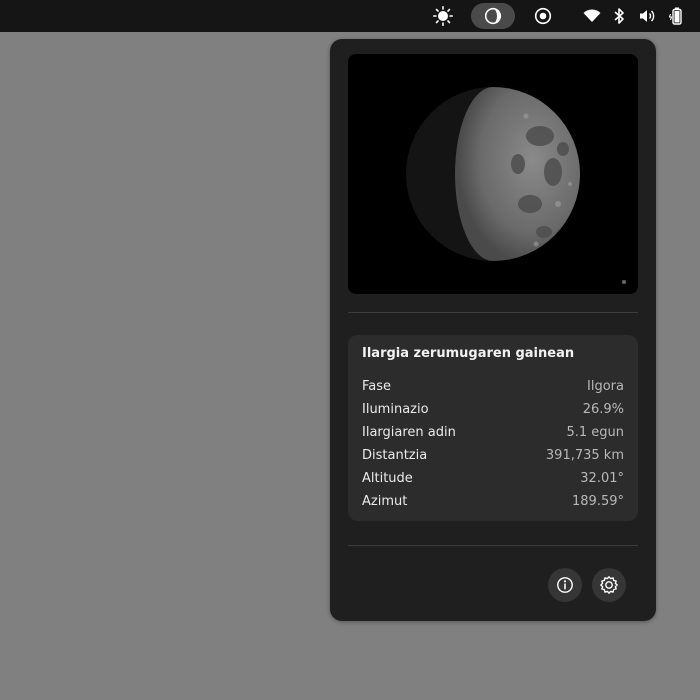 The image size is (700, 700). Describe the element at coordinates (468, 353) in the screenshot. I see `card-title: Ilargia zerumugaren gainean` at that location.